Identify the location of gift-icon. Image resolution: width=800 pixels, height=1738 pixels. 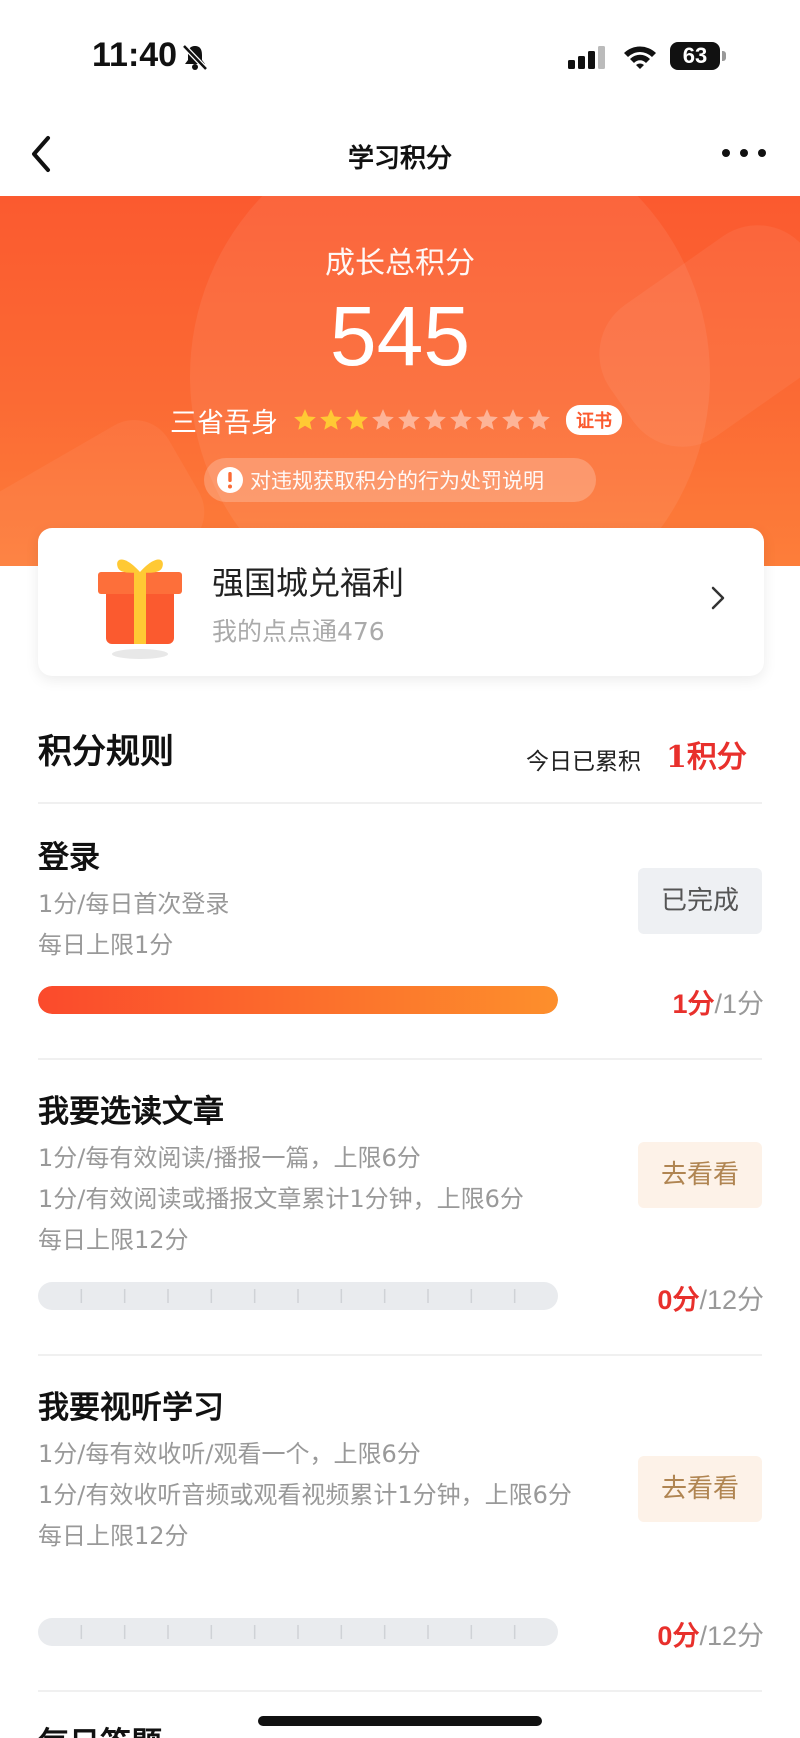
(140, 609).